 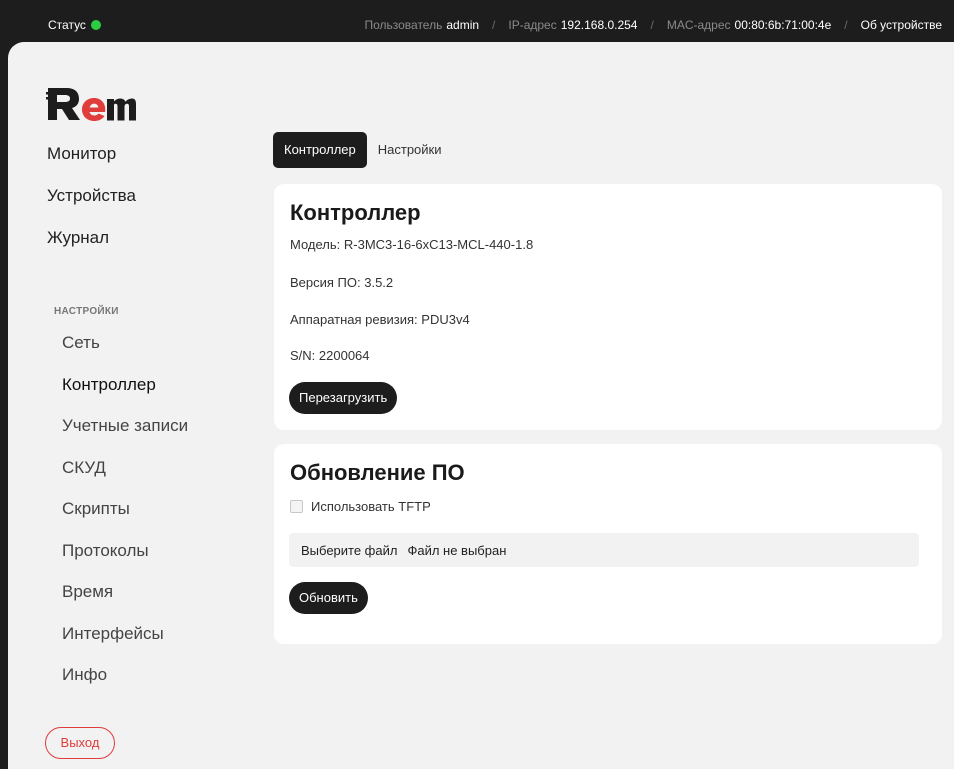 What do you see at coordinates (410, 150) in the screenshot?
I see `tab-settings: Настройки` at bounding box center [410, 150].